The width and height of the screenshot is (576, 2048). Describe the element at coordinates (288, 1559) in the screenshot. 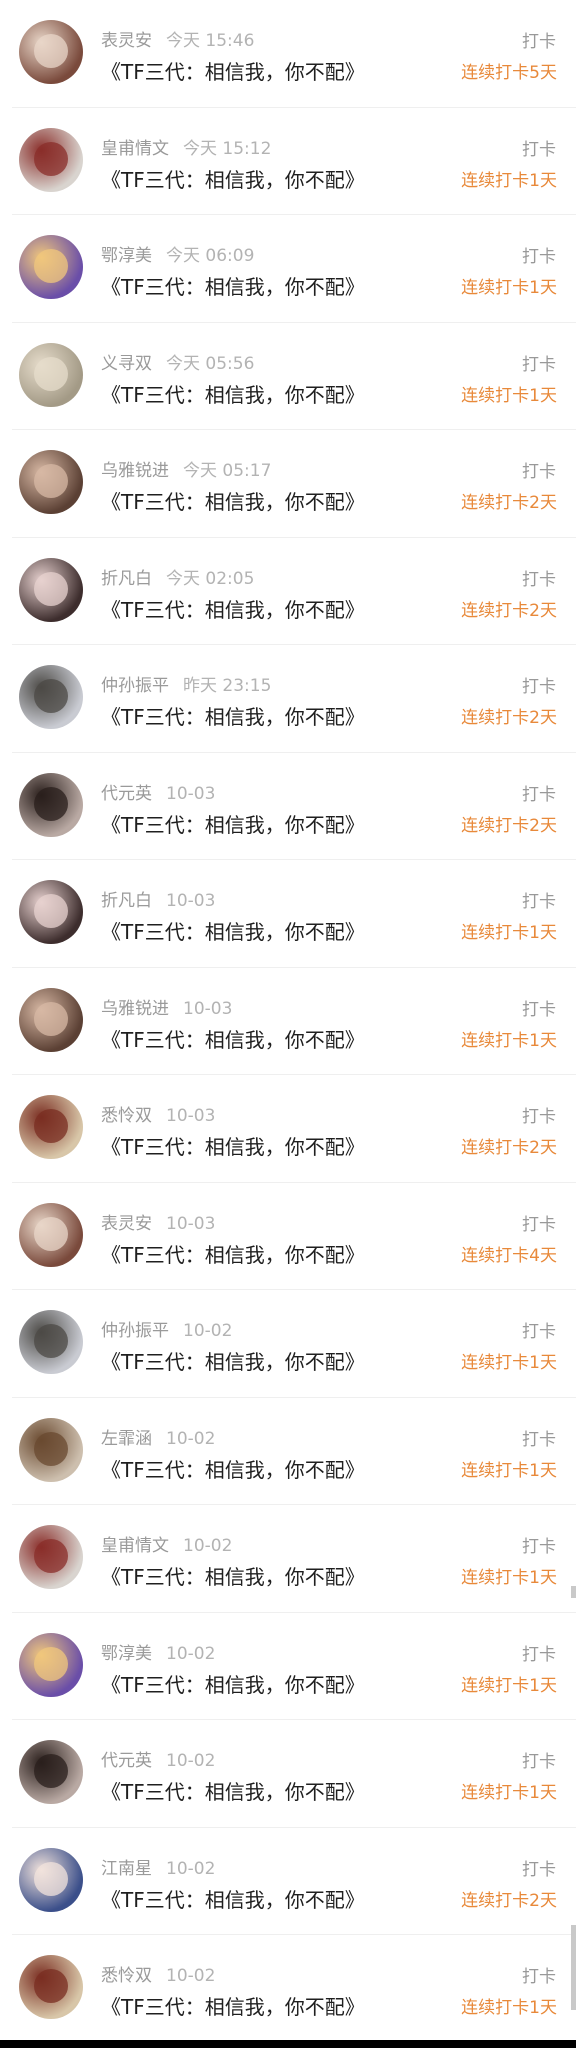

I see `list-item: 皇甫情文 10-02 《TF三代：相信我，你不配》 打卡 连续打卡1天` at that location.